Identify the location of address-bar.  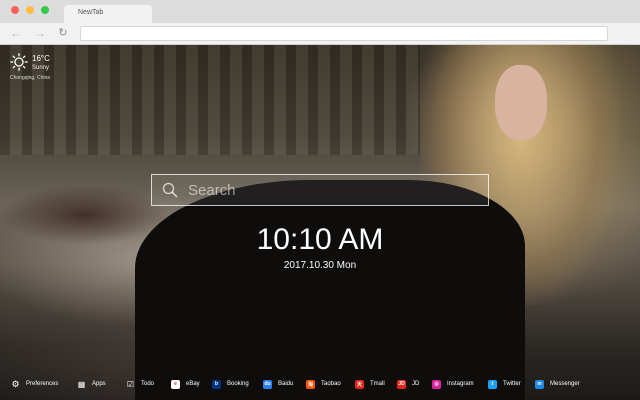
(344, 33).